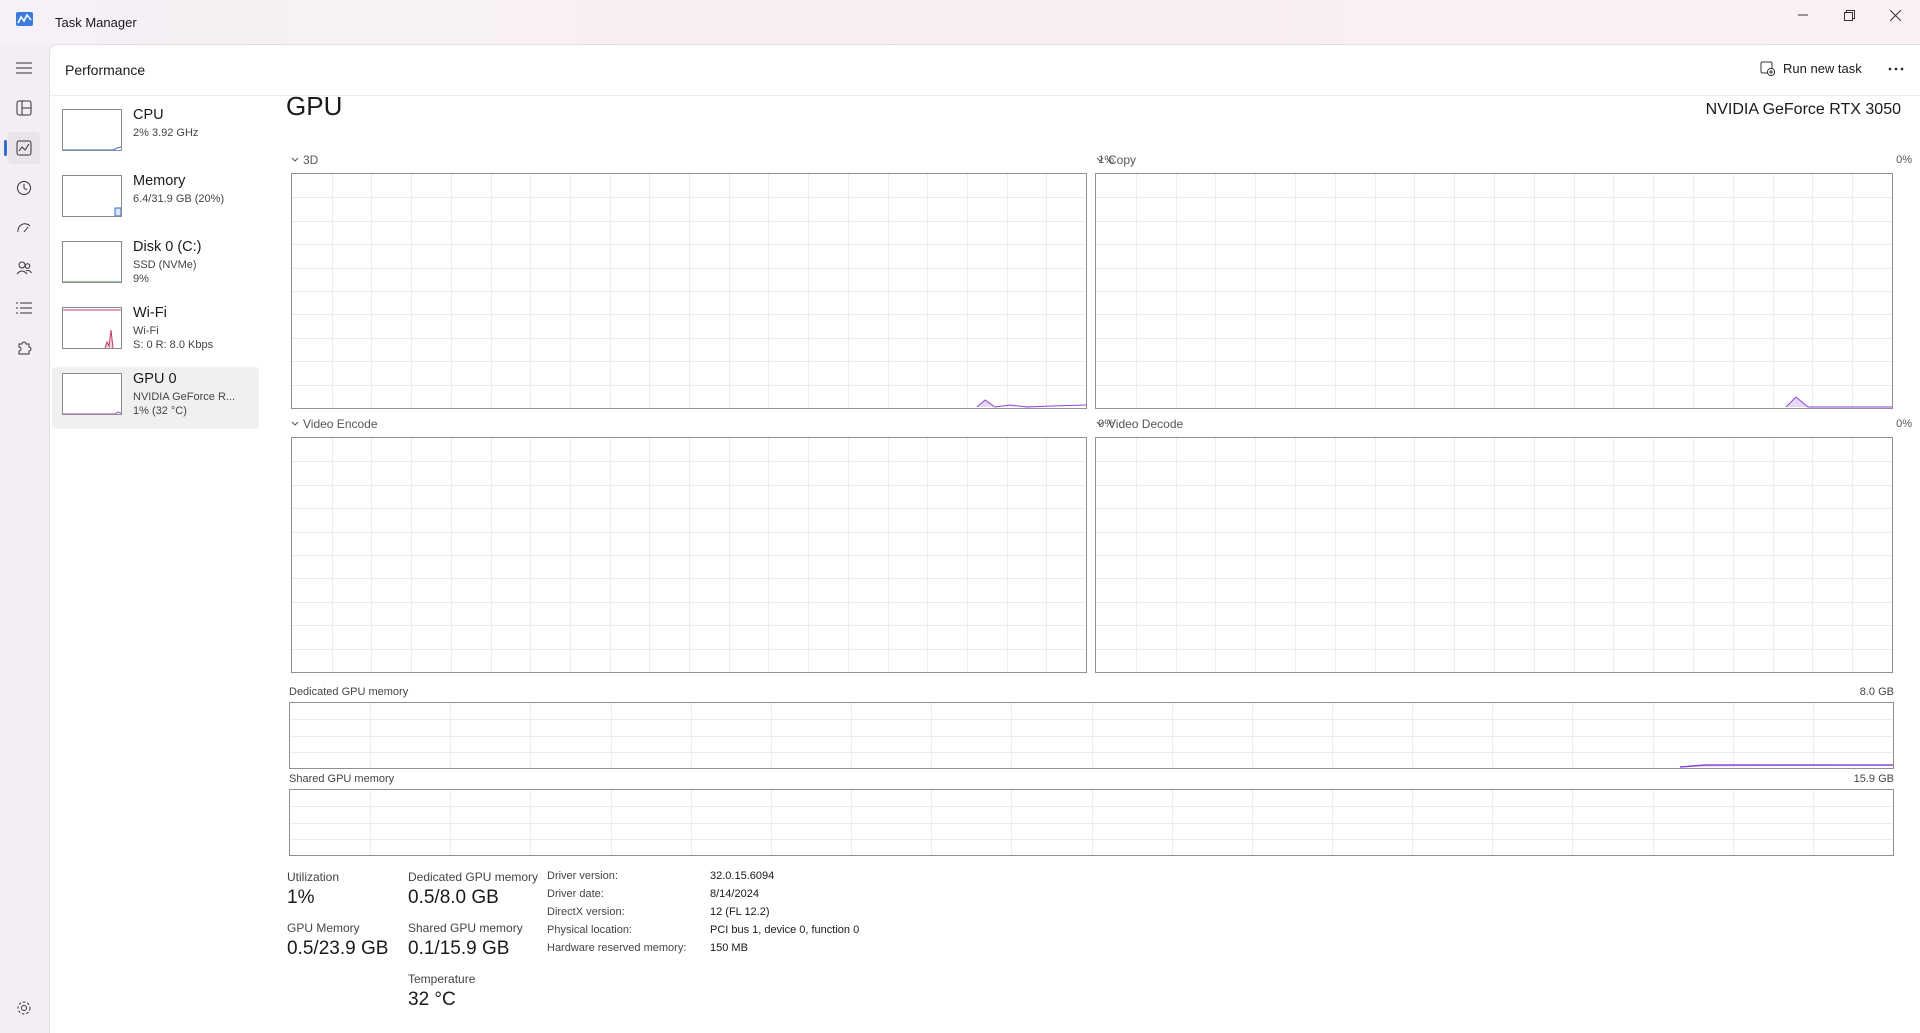  What do you see at coordinates (1822, 68) in the screenshot?
I see `run-new-task-label: Run new task` at bounding box center [1822, 68].